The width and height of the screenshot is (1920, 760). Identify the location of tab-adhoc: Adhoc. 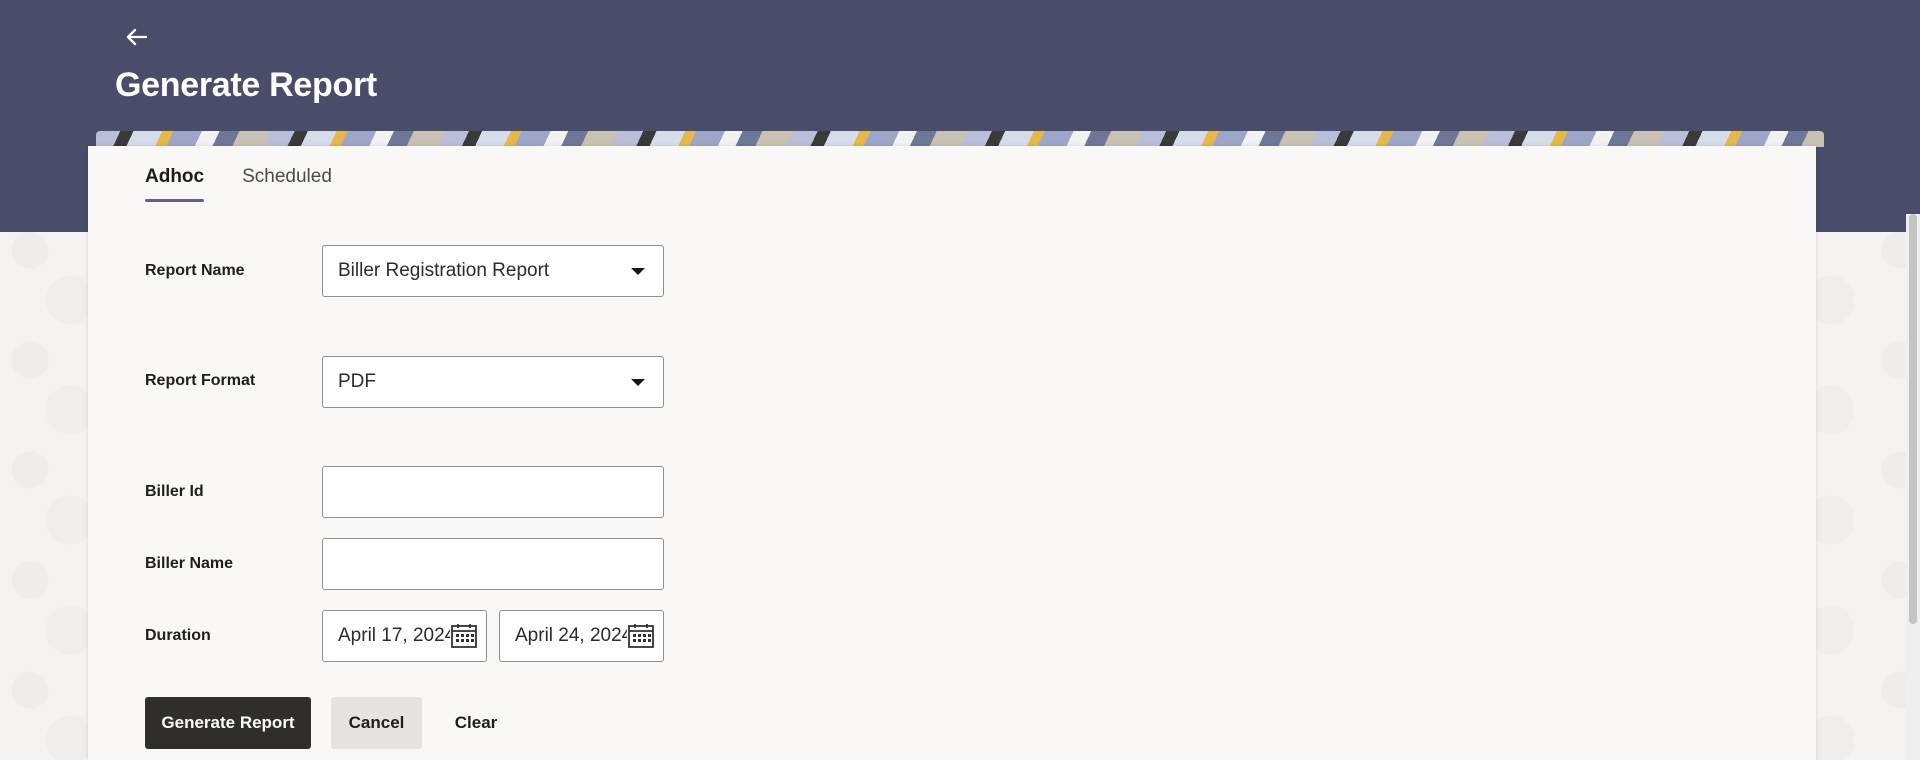
(175, 184).